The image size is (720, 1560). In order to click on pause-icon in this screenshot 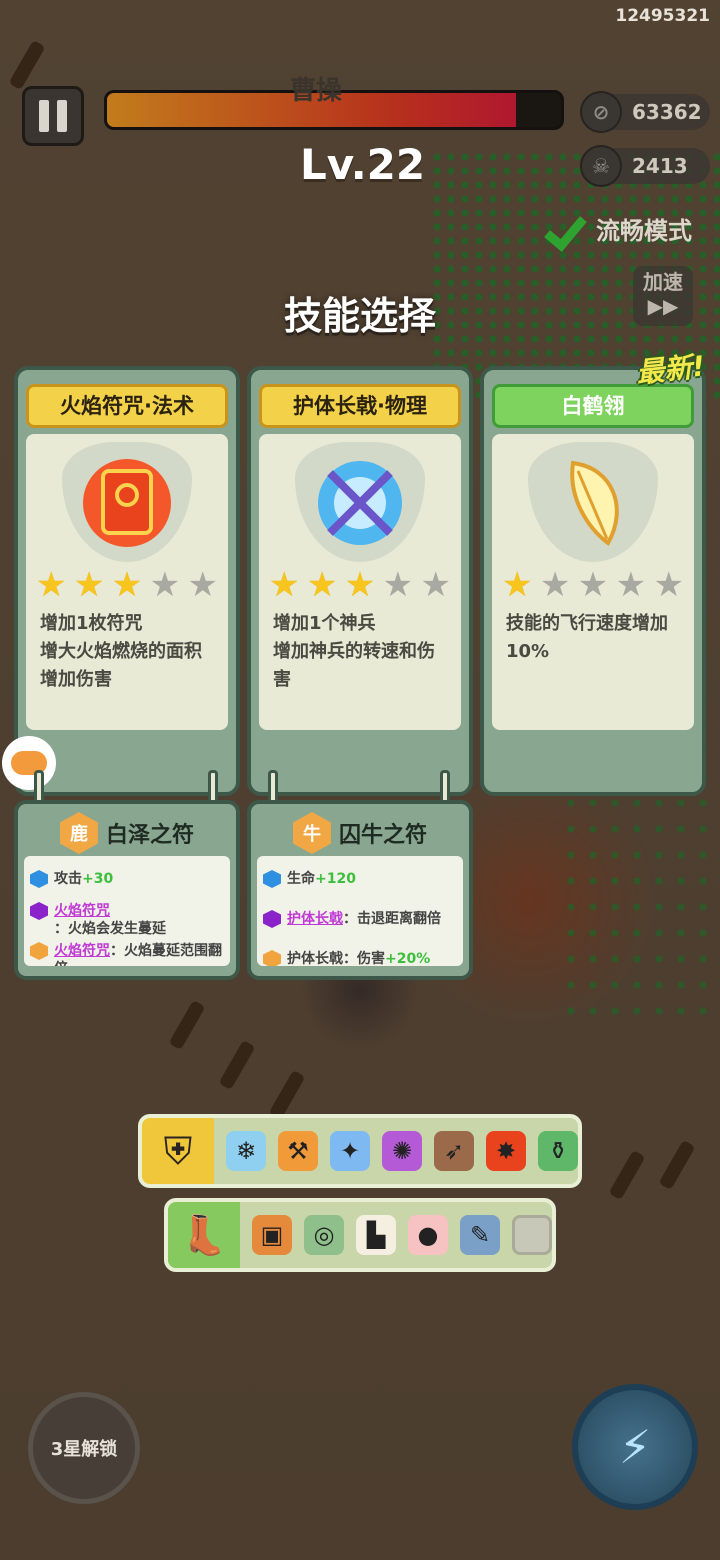, I will do `click(44, 116)`.